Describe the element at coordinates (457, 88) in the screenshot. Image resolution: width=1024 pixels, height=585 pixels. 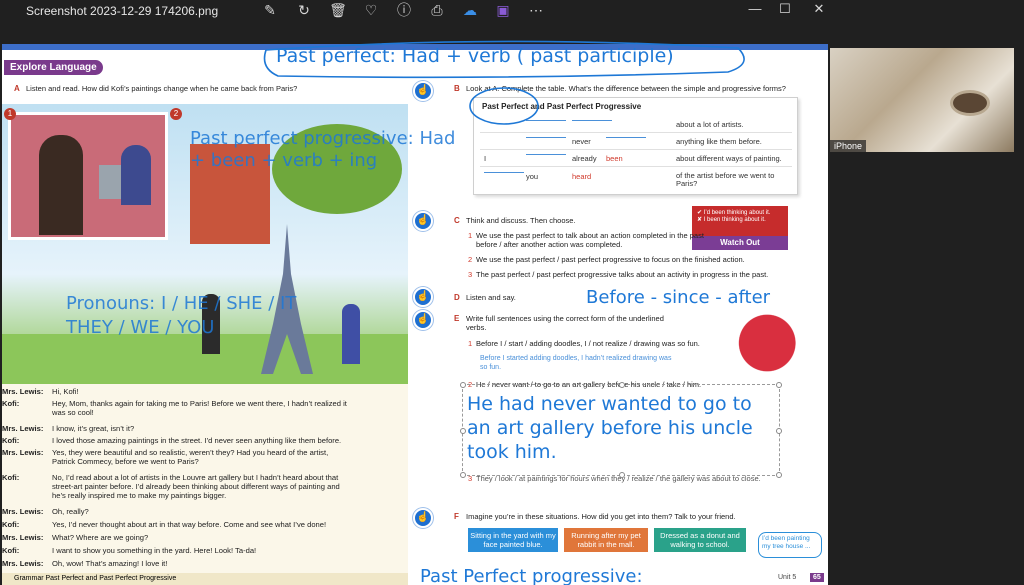
I see `section-b-letter: B` at that location.